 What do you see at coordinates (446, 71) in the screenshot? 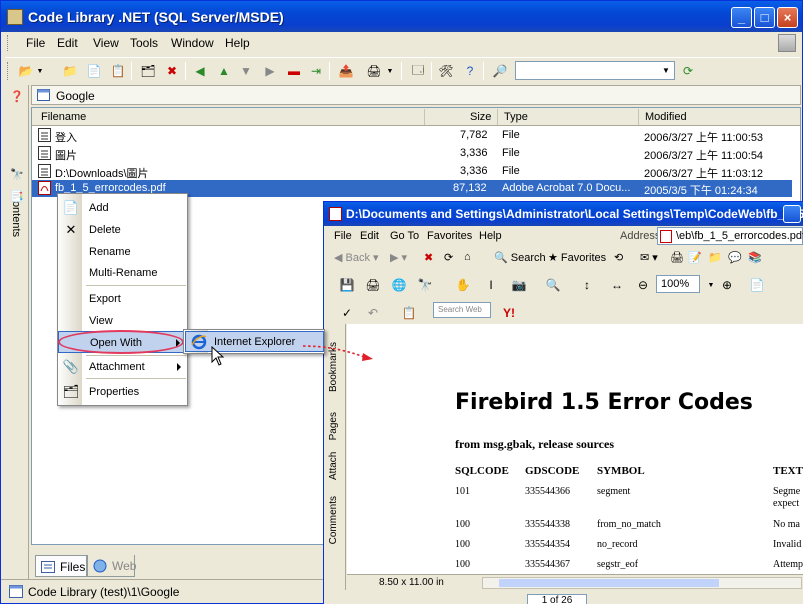
I see `tools-icon: 🛠` at bounding box center [446, 71].